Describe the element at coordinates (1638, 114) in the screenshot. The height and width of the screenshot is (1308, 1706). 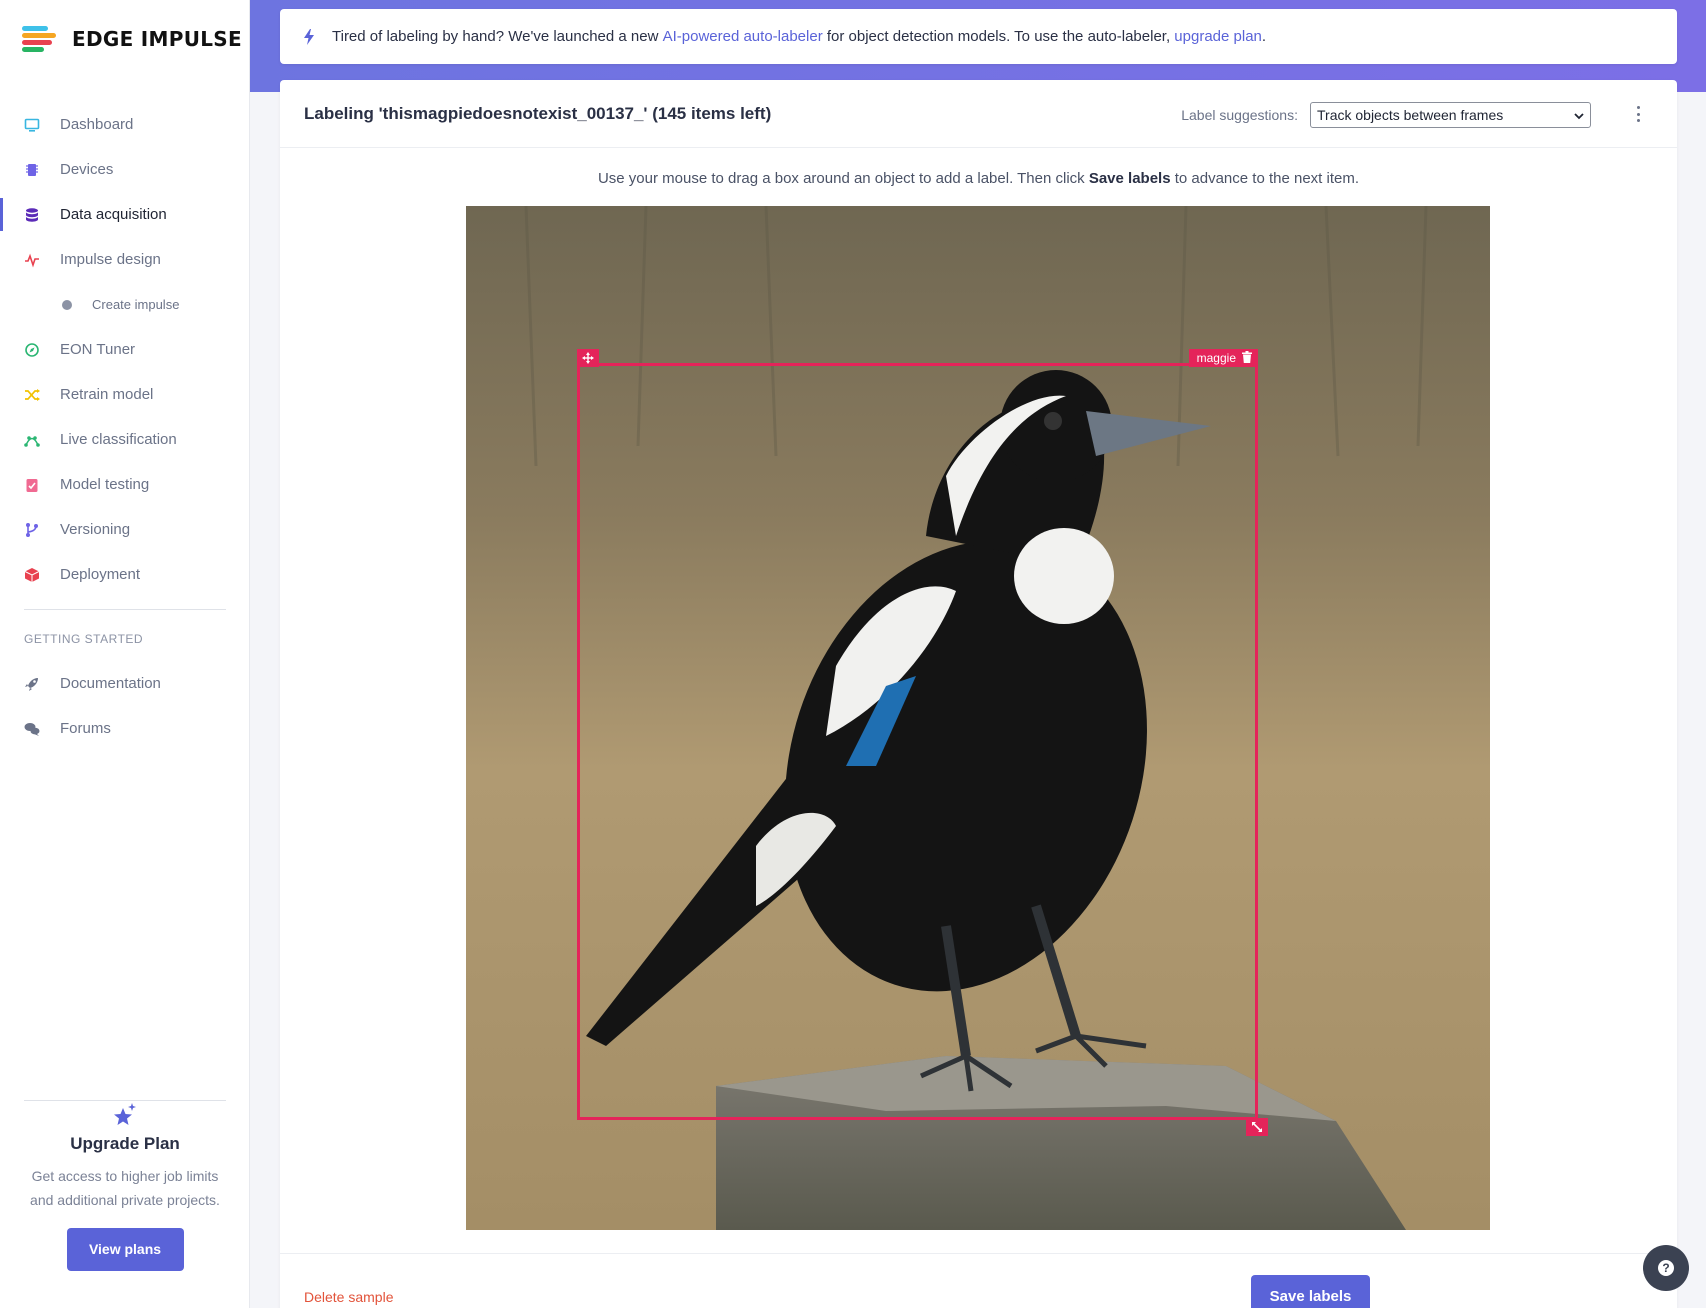
I see `more-options-icon` at that location.